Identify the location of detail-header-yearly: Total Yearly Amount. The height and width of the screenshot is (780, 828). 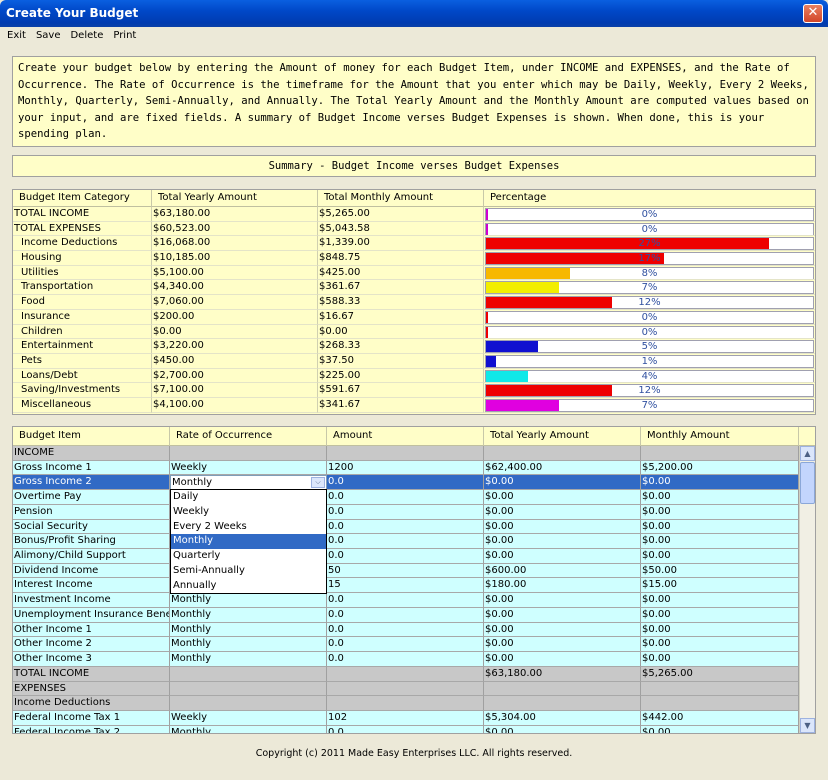
(562, 436).